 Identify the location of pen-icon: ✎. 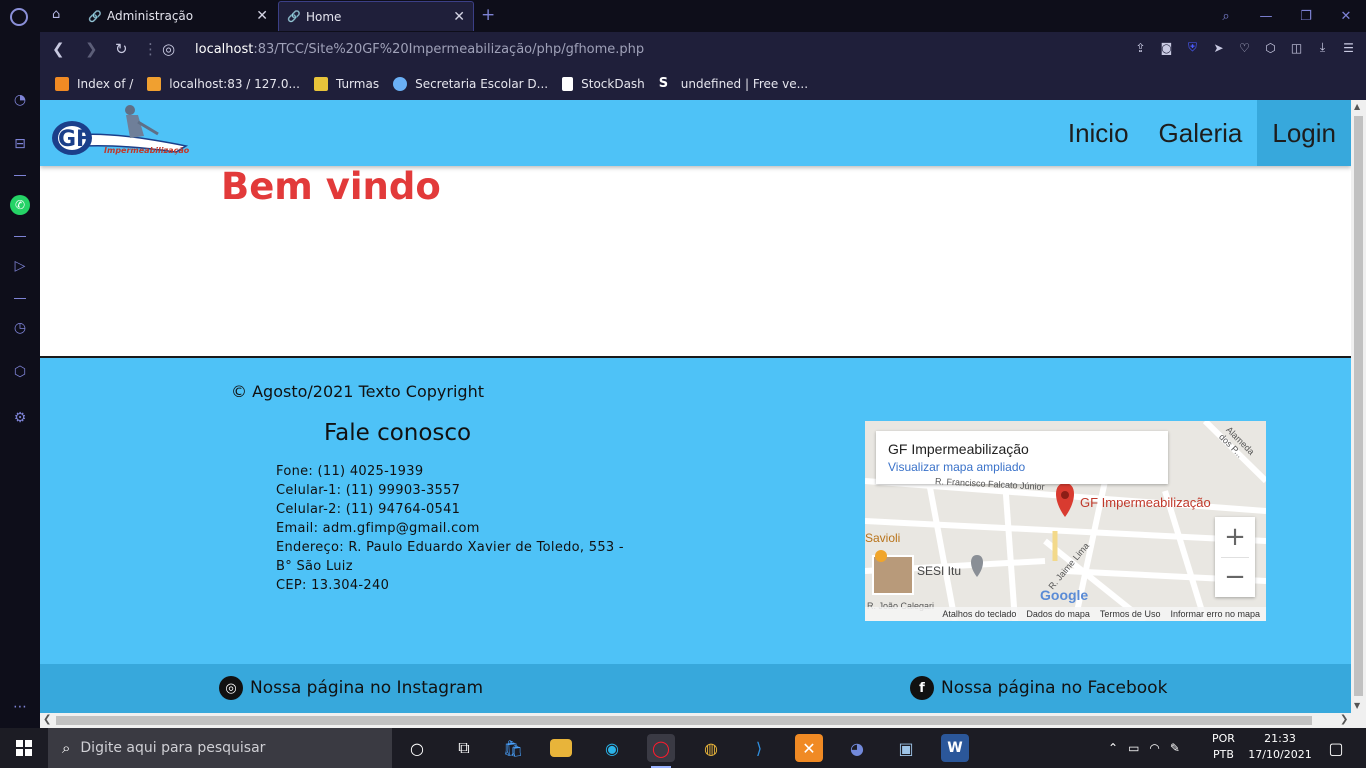
(1175, 748).